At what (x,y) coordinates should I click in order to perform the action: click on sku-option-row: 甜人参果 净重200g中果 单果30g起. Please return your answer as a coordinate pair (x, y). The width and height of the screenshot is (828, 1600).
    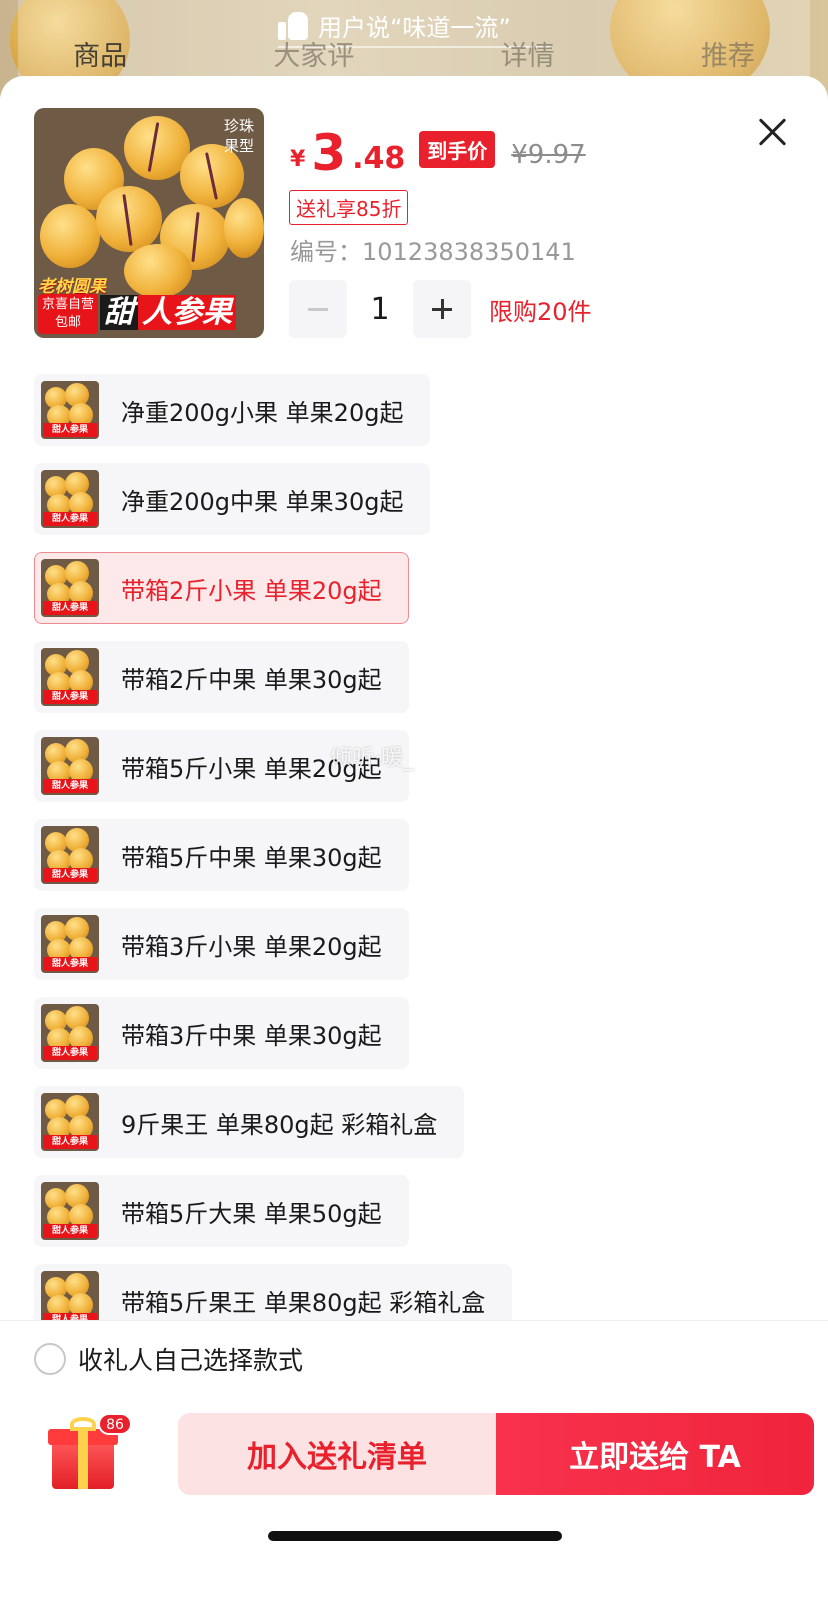
    Looking at the image, I should click on (414, 499).